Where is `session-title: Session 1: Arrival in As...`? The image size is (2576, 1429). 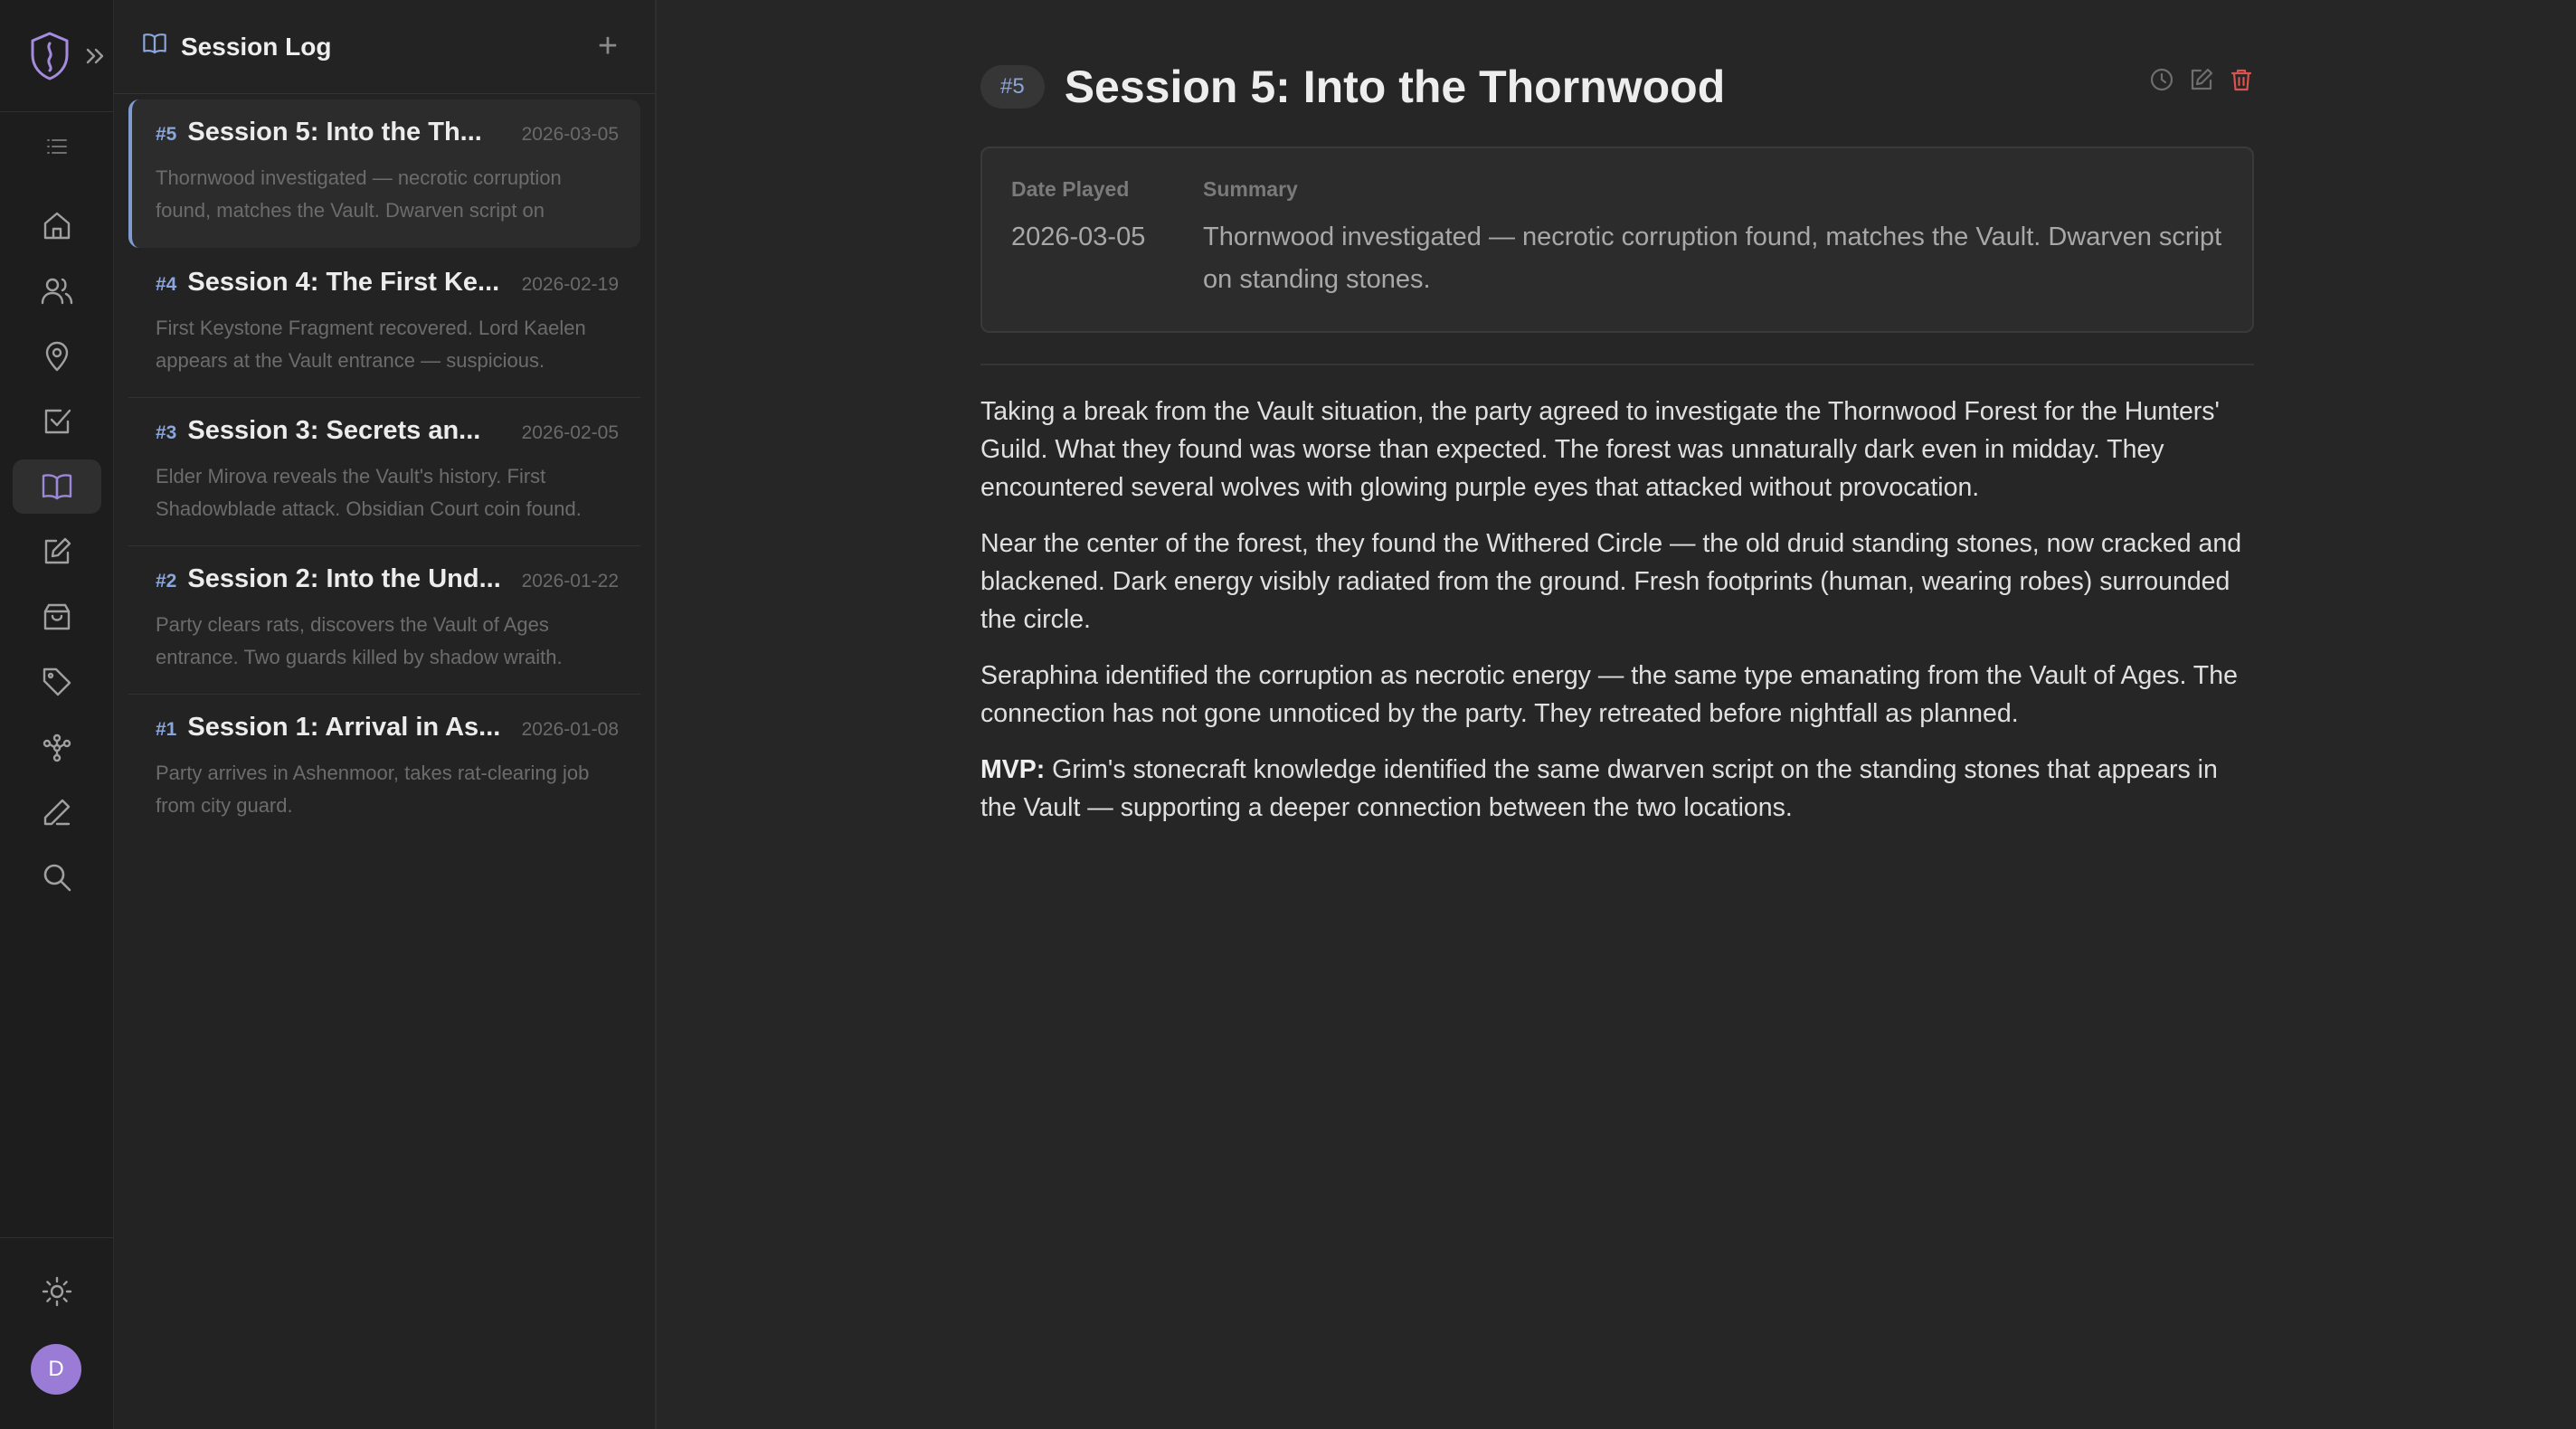 session-title: Session 1: Arrival in As... is located at coordinates (344, 728).